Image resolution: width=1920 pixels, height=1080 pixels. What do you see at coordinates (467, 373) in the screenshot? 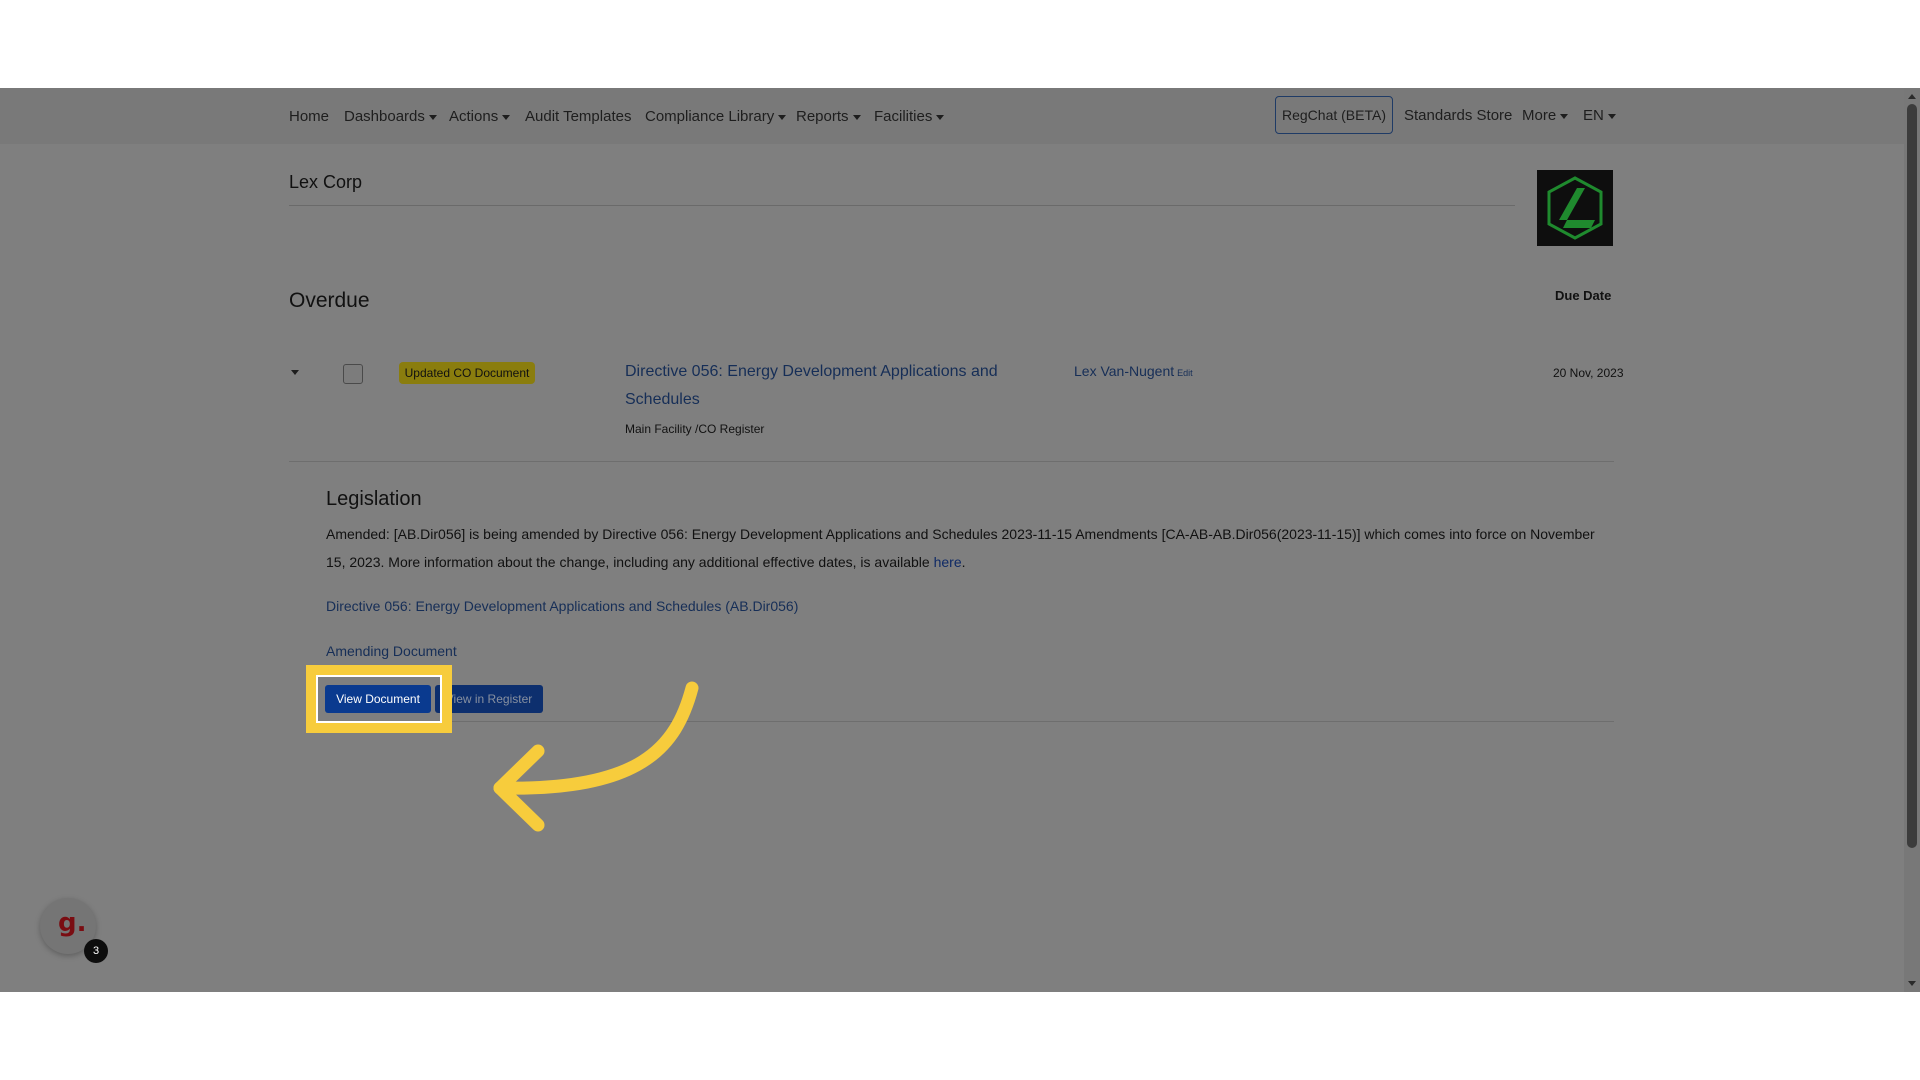
I see `status-badge: Updated CO Document` at bounding box center [467, 373].